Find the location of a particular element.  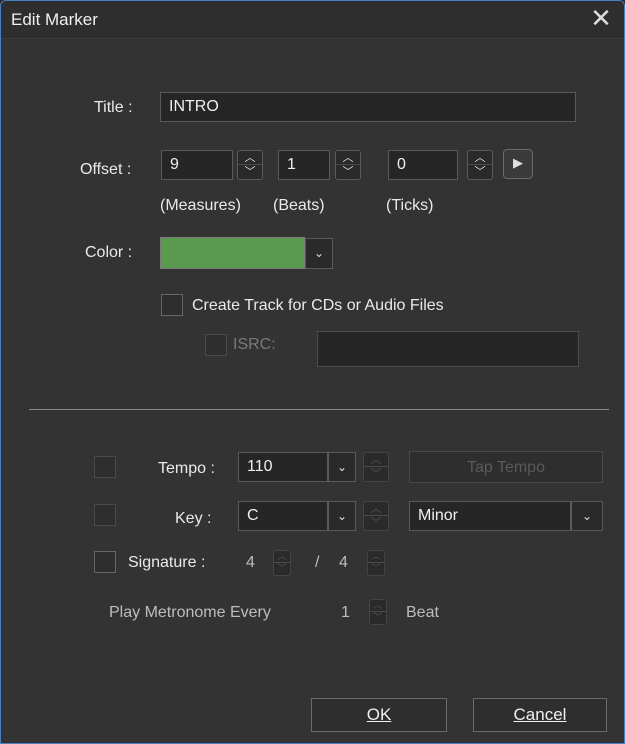

ticks-spinner: ︿ ﹀ is located at coordinates (480, 165).